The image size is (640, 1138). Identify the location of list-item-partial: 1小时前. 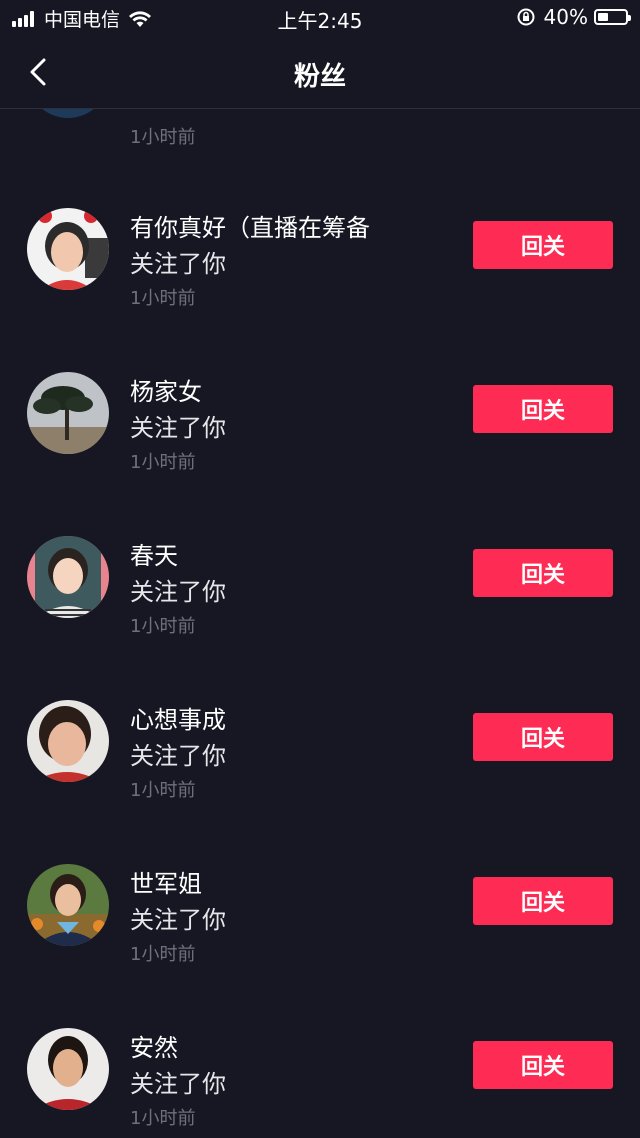
(320, 139).